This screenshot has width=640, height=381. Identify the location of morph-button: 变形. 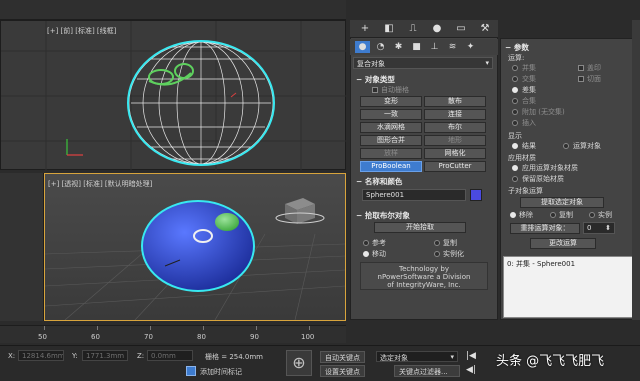
(391, 101).